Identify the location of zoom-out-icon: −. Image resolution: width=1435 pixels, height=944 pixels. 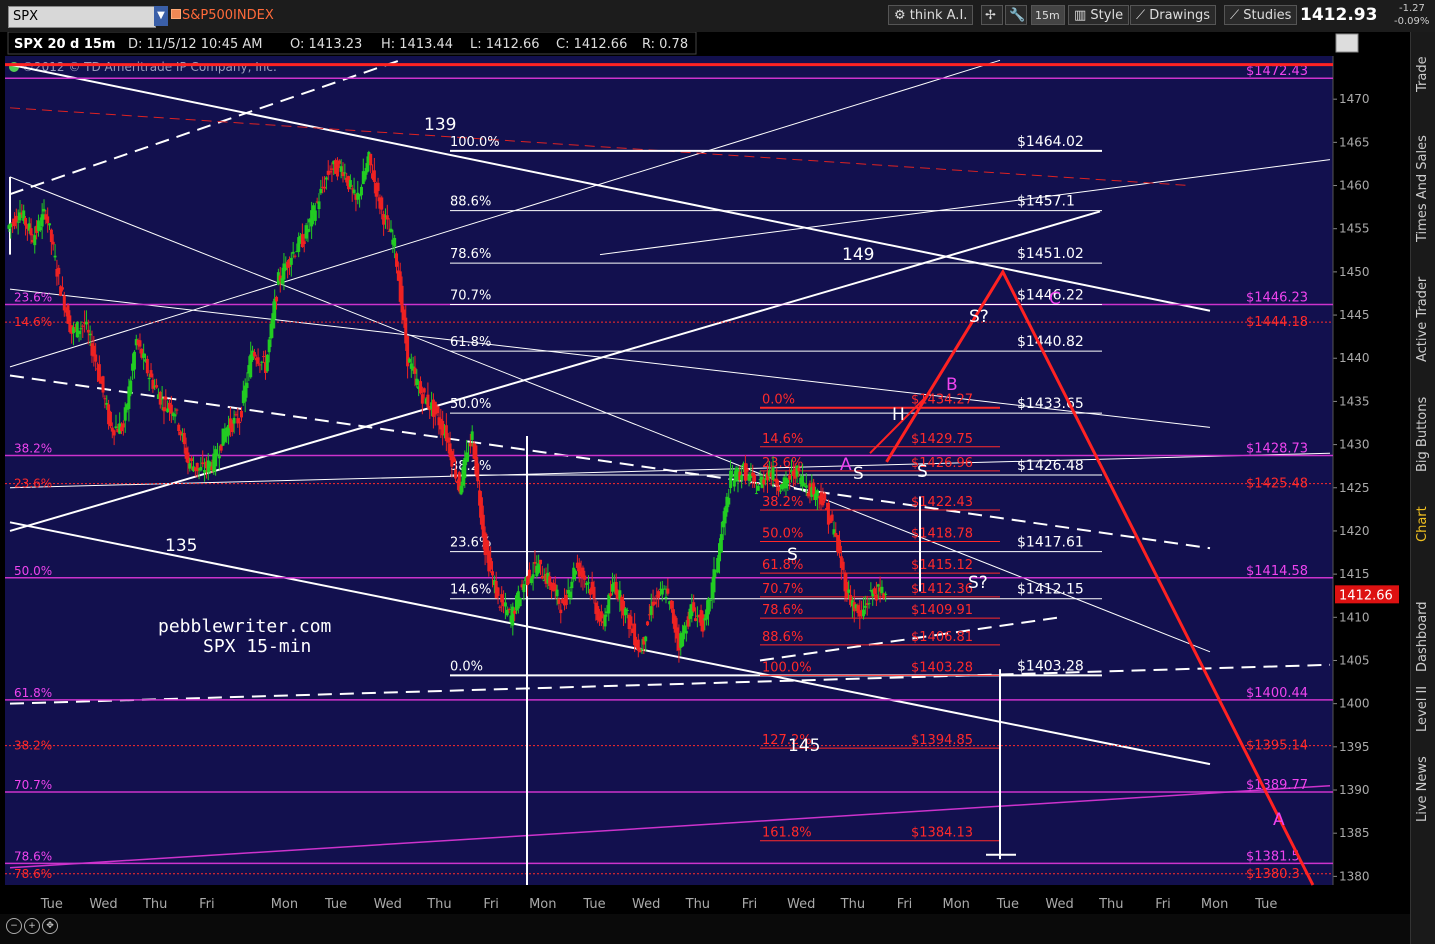
(14, 926).